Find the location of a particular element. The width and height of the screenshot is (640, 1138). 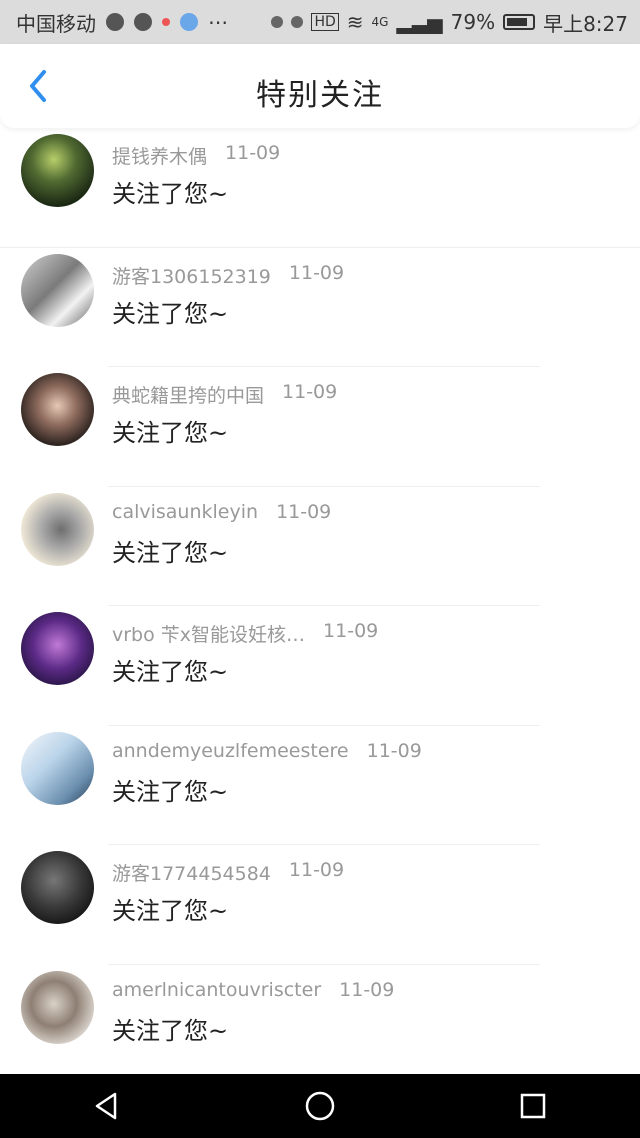

signal-icon: ▂▃▅ is located at coordinates (419, 22).